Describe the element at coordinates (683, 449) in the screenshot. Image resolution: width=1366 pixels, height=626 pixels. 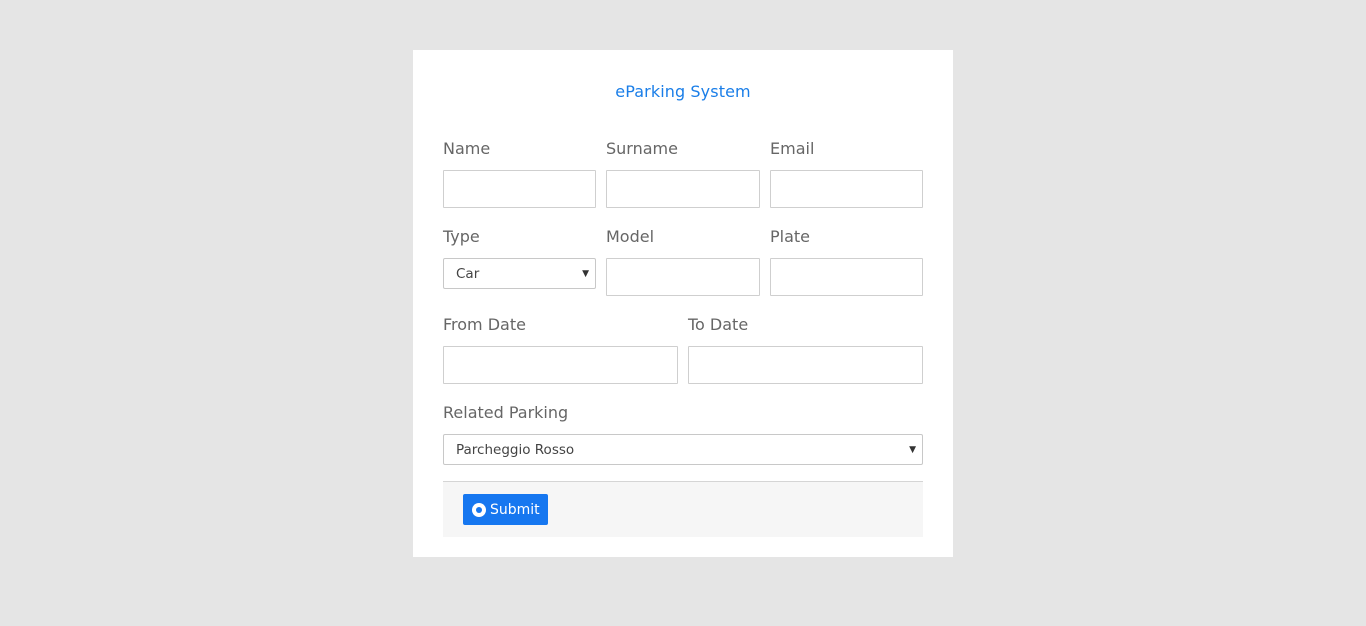
I see `related-parking-select: Parcheggio Rosso ▼` at that location.